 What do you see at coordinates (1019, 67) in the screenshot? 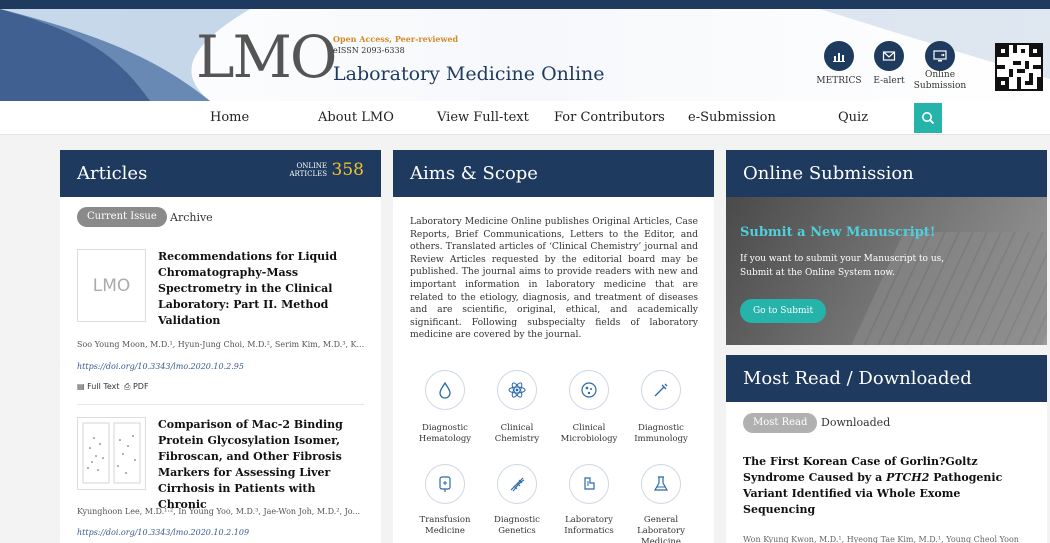
I see `qr-code` at bounding box center [1019, 67].